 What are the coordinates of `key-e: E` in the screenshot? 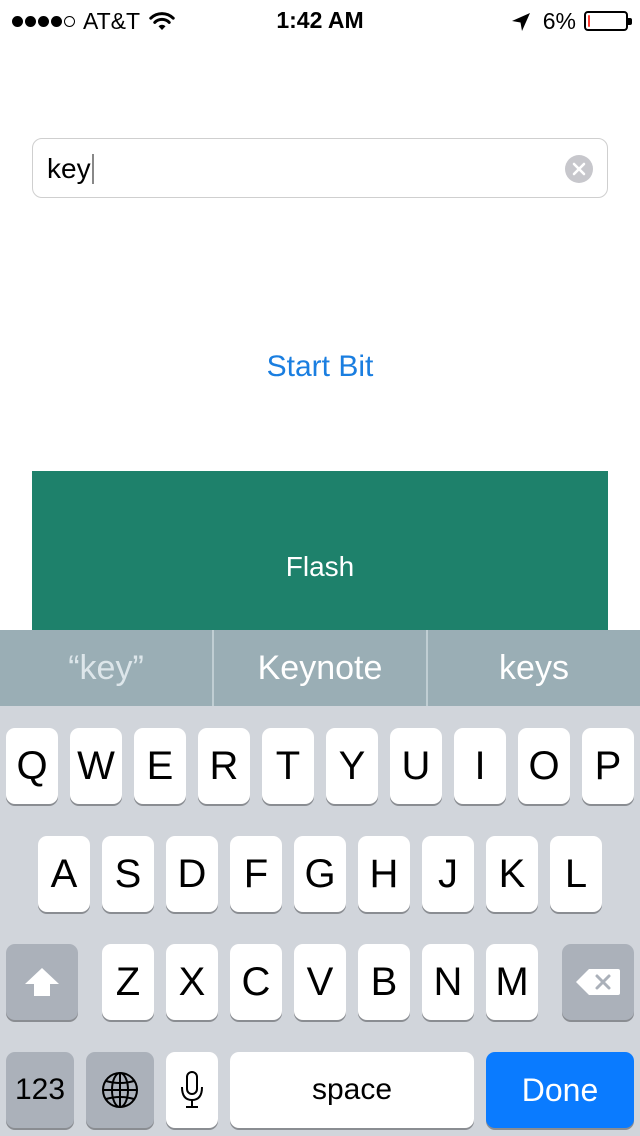 It's located at (160, 766).